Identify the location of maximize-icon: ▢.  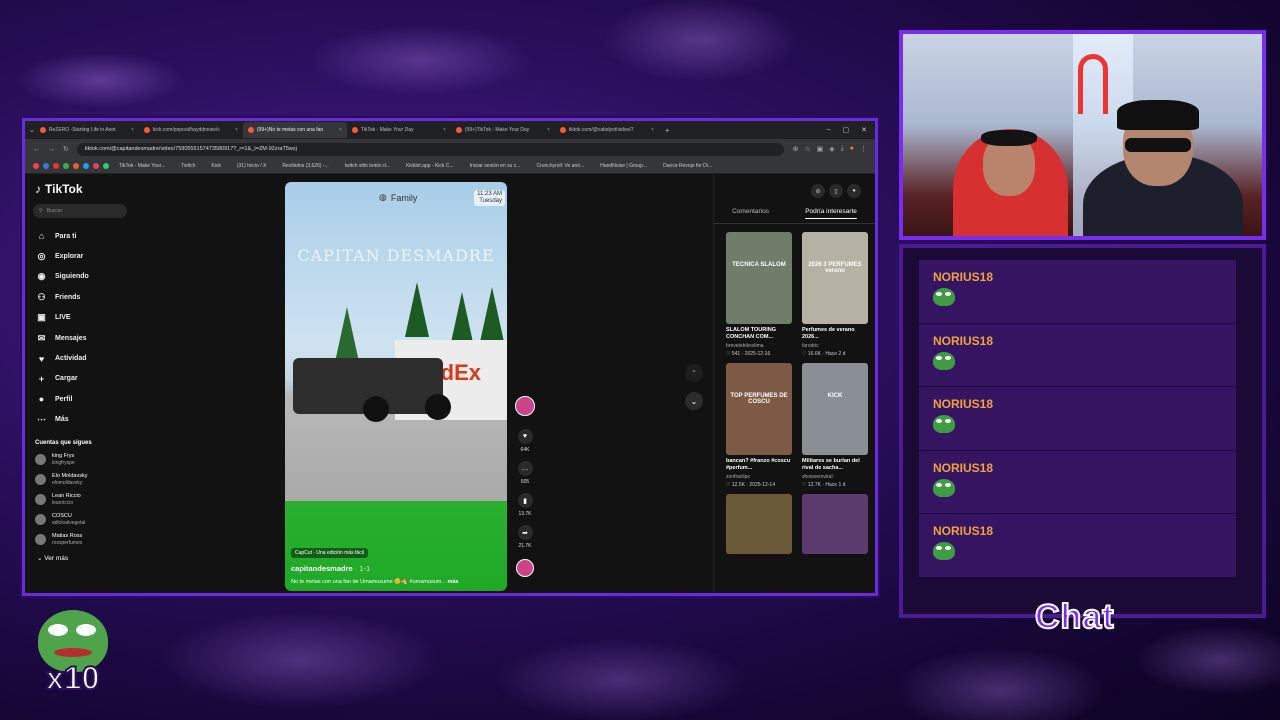
(846, 130).